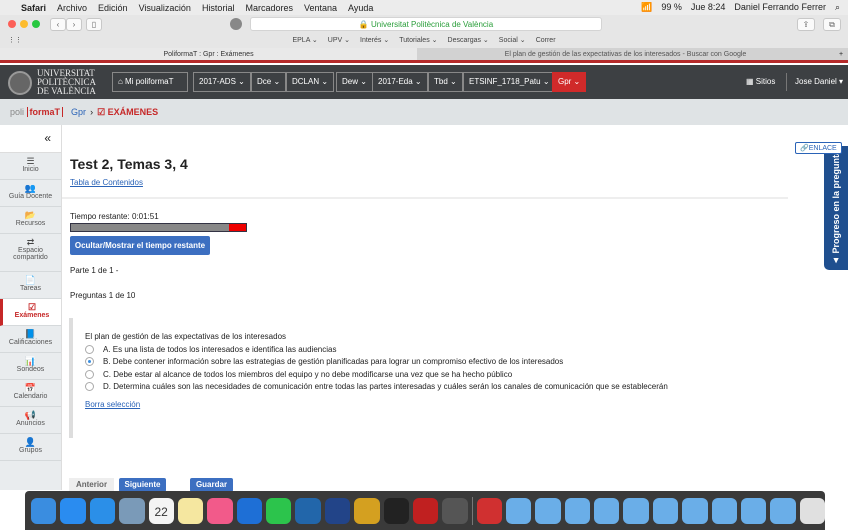 The image size is (848, 530). I want to click on fav-upv: UPV ⌄, so click(339, 41).